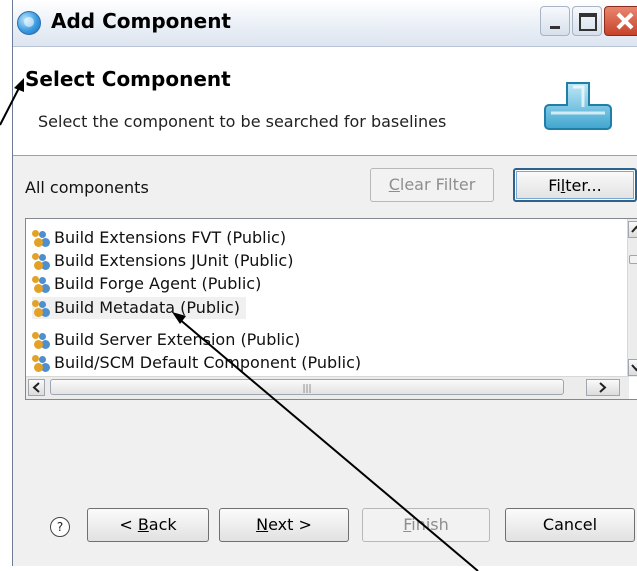  Describe the element at coordinates (633, 259) in the screenshot. I see `vertical-scroll-thumb` at that location.